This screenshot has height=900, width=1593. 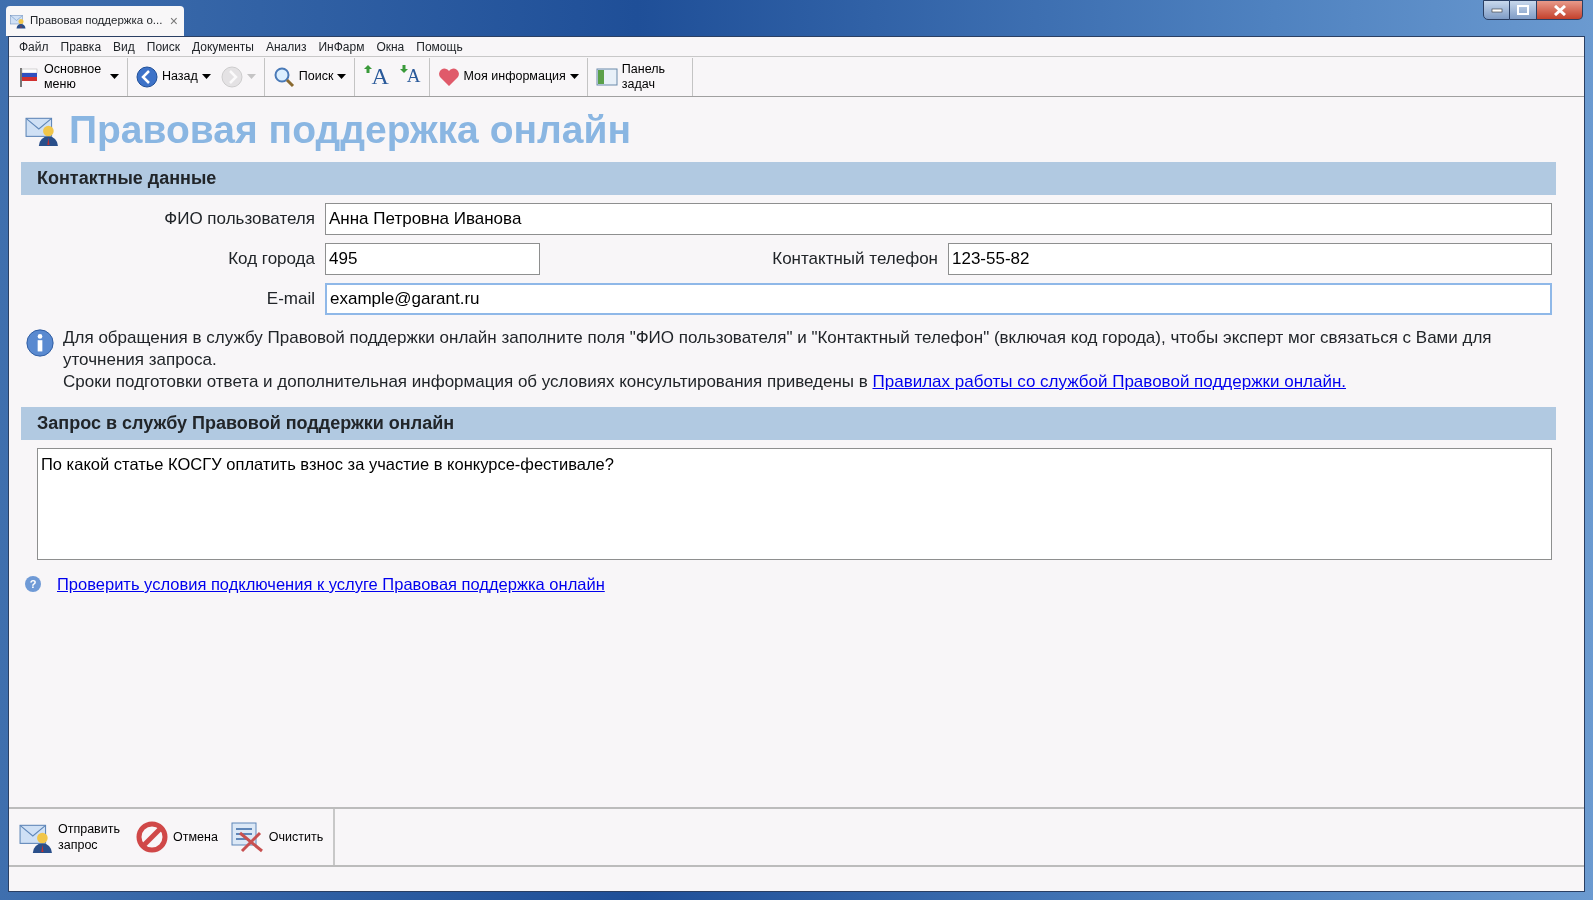 I want to click on field-label: Код города, so click(x=271, y=259).